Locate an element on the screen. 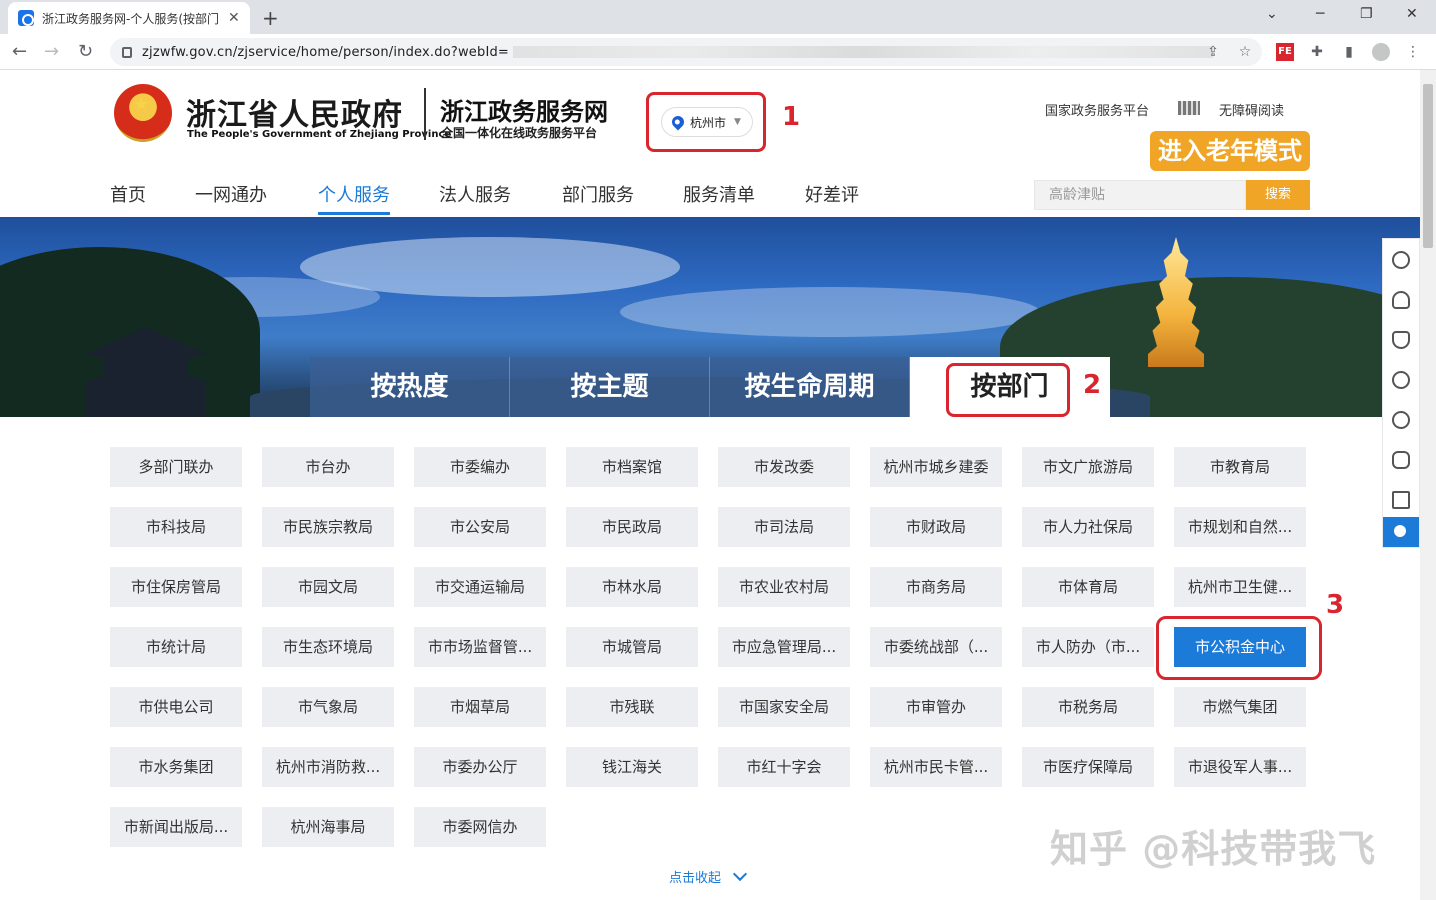 The height and width of the screenshot is (900, 1436). customer-service-icon is located at coordinates (1401, 300).